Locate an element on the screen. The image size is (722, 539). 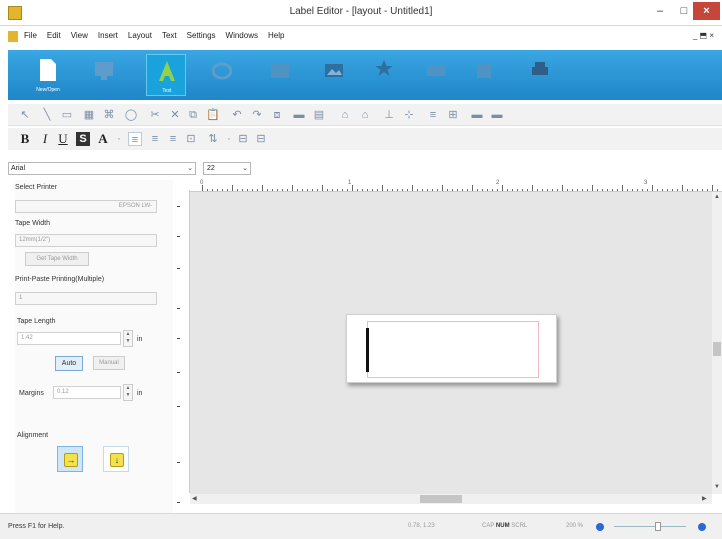
line-icon: ╲ is located at coordinates (47, 115).